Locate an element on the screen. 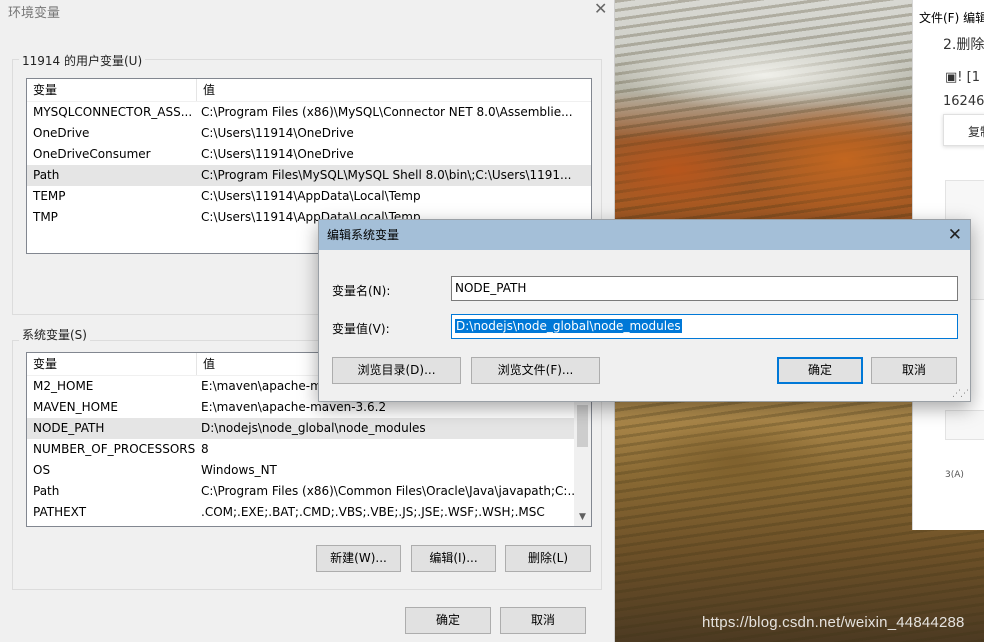 The width and height of the screenshot is (984, 642). table-row: TEMP C:\Users\11914\AppData\Local\Temp is located at coordinates (309, 196).